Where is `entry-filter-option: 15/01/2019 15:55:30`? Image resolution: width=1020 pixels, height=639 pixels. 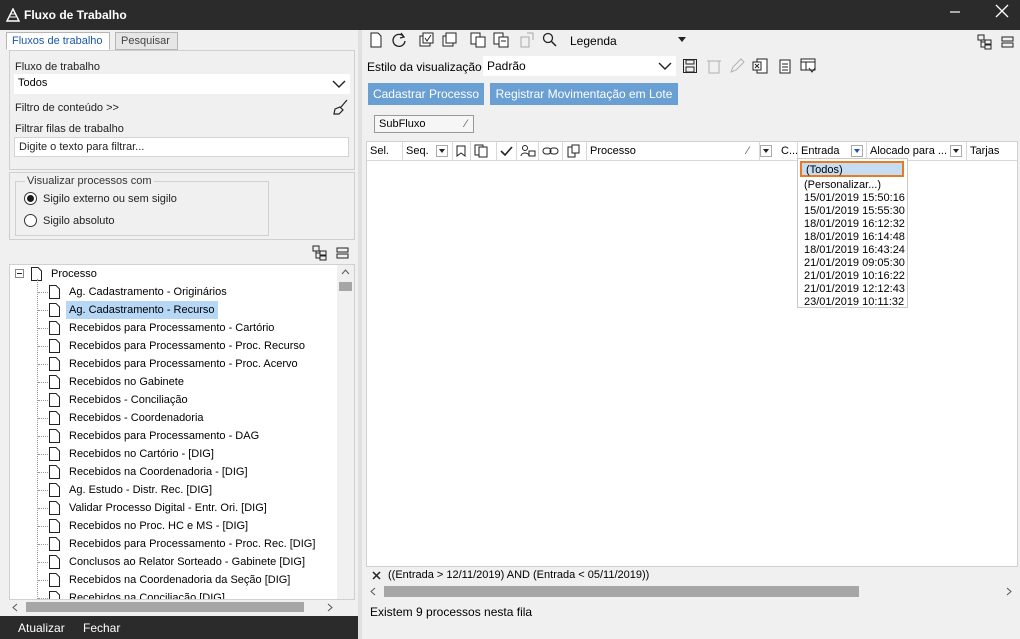 entry-filter-option: 15/01/2019 15:55:30 is located at coordinates (854, 211).